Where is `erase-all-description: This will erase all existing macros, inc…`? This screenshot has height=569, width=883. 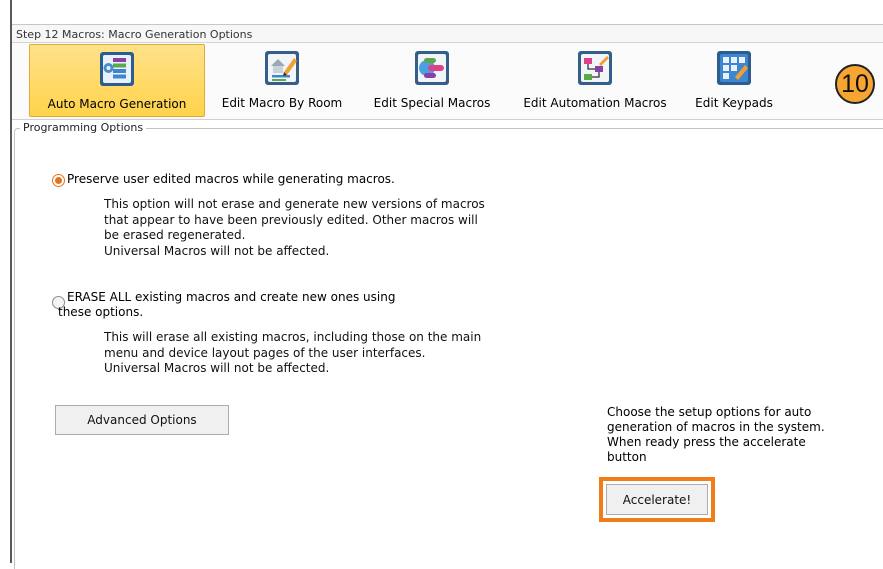
erase-all-description: This will erase all existing macros, inc… is located at coordinates (292, 353).